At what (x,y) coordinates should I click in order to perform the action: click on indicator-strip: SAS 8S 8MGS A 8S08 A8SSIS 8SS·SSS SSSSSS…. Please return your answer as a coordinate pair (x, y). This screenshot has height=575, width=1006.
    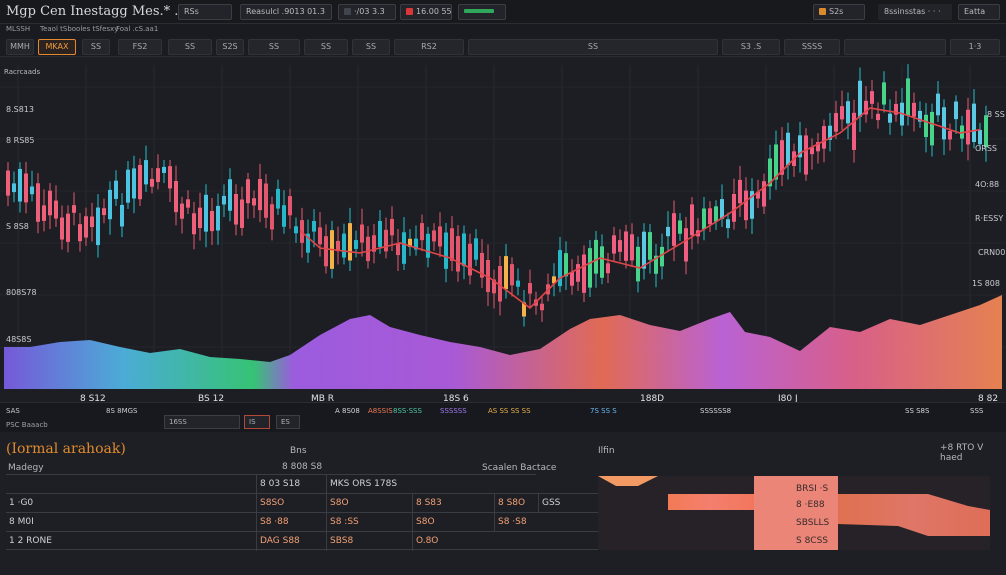
    Looking at the image, I should click on (503, 417).